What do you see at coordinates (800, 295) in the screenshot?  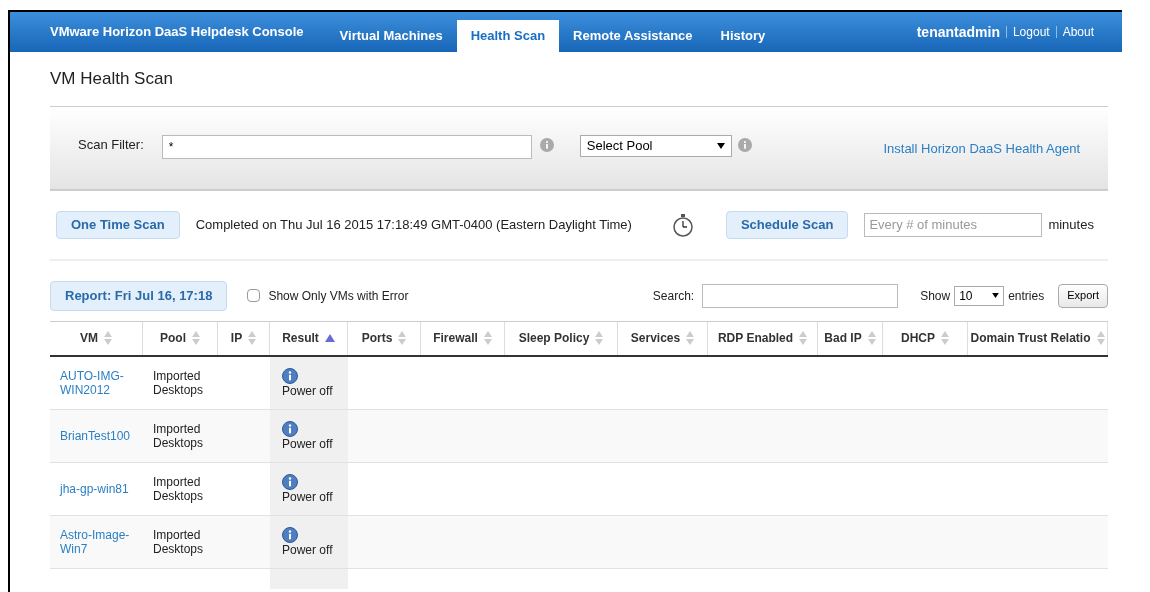 I see `search-field` at bounding box center [800, 295].